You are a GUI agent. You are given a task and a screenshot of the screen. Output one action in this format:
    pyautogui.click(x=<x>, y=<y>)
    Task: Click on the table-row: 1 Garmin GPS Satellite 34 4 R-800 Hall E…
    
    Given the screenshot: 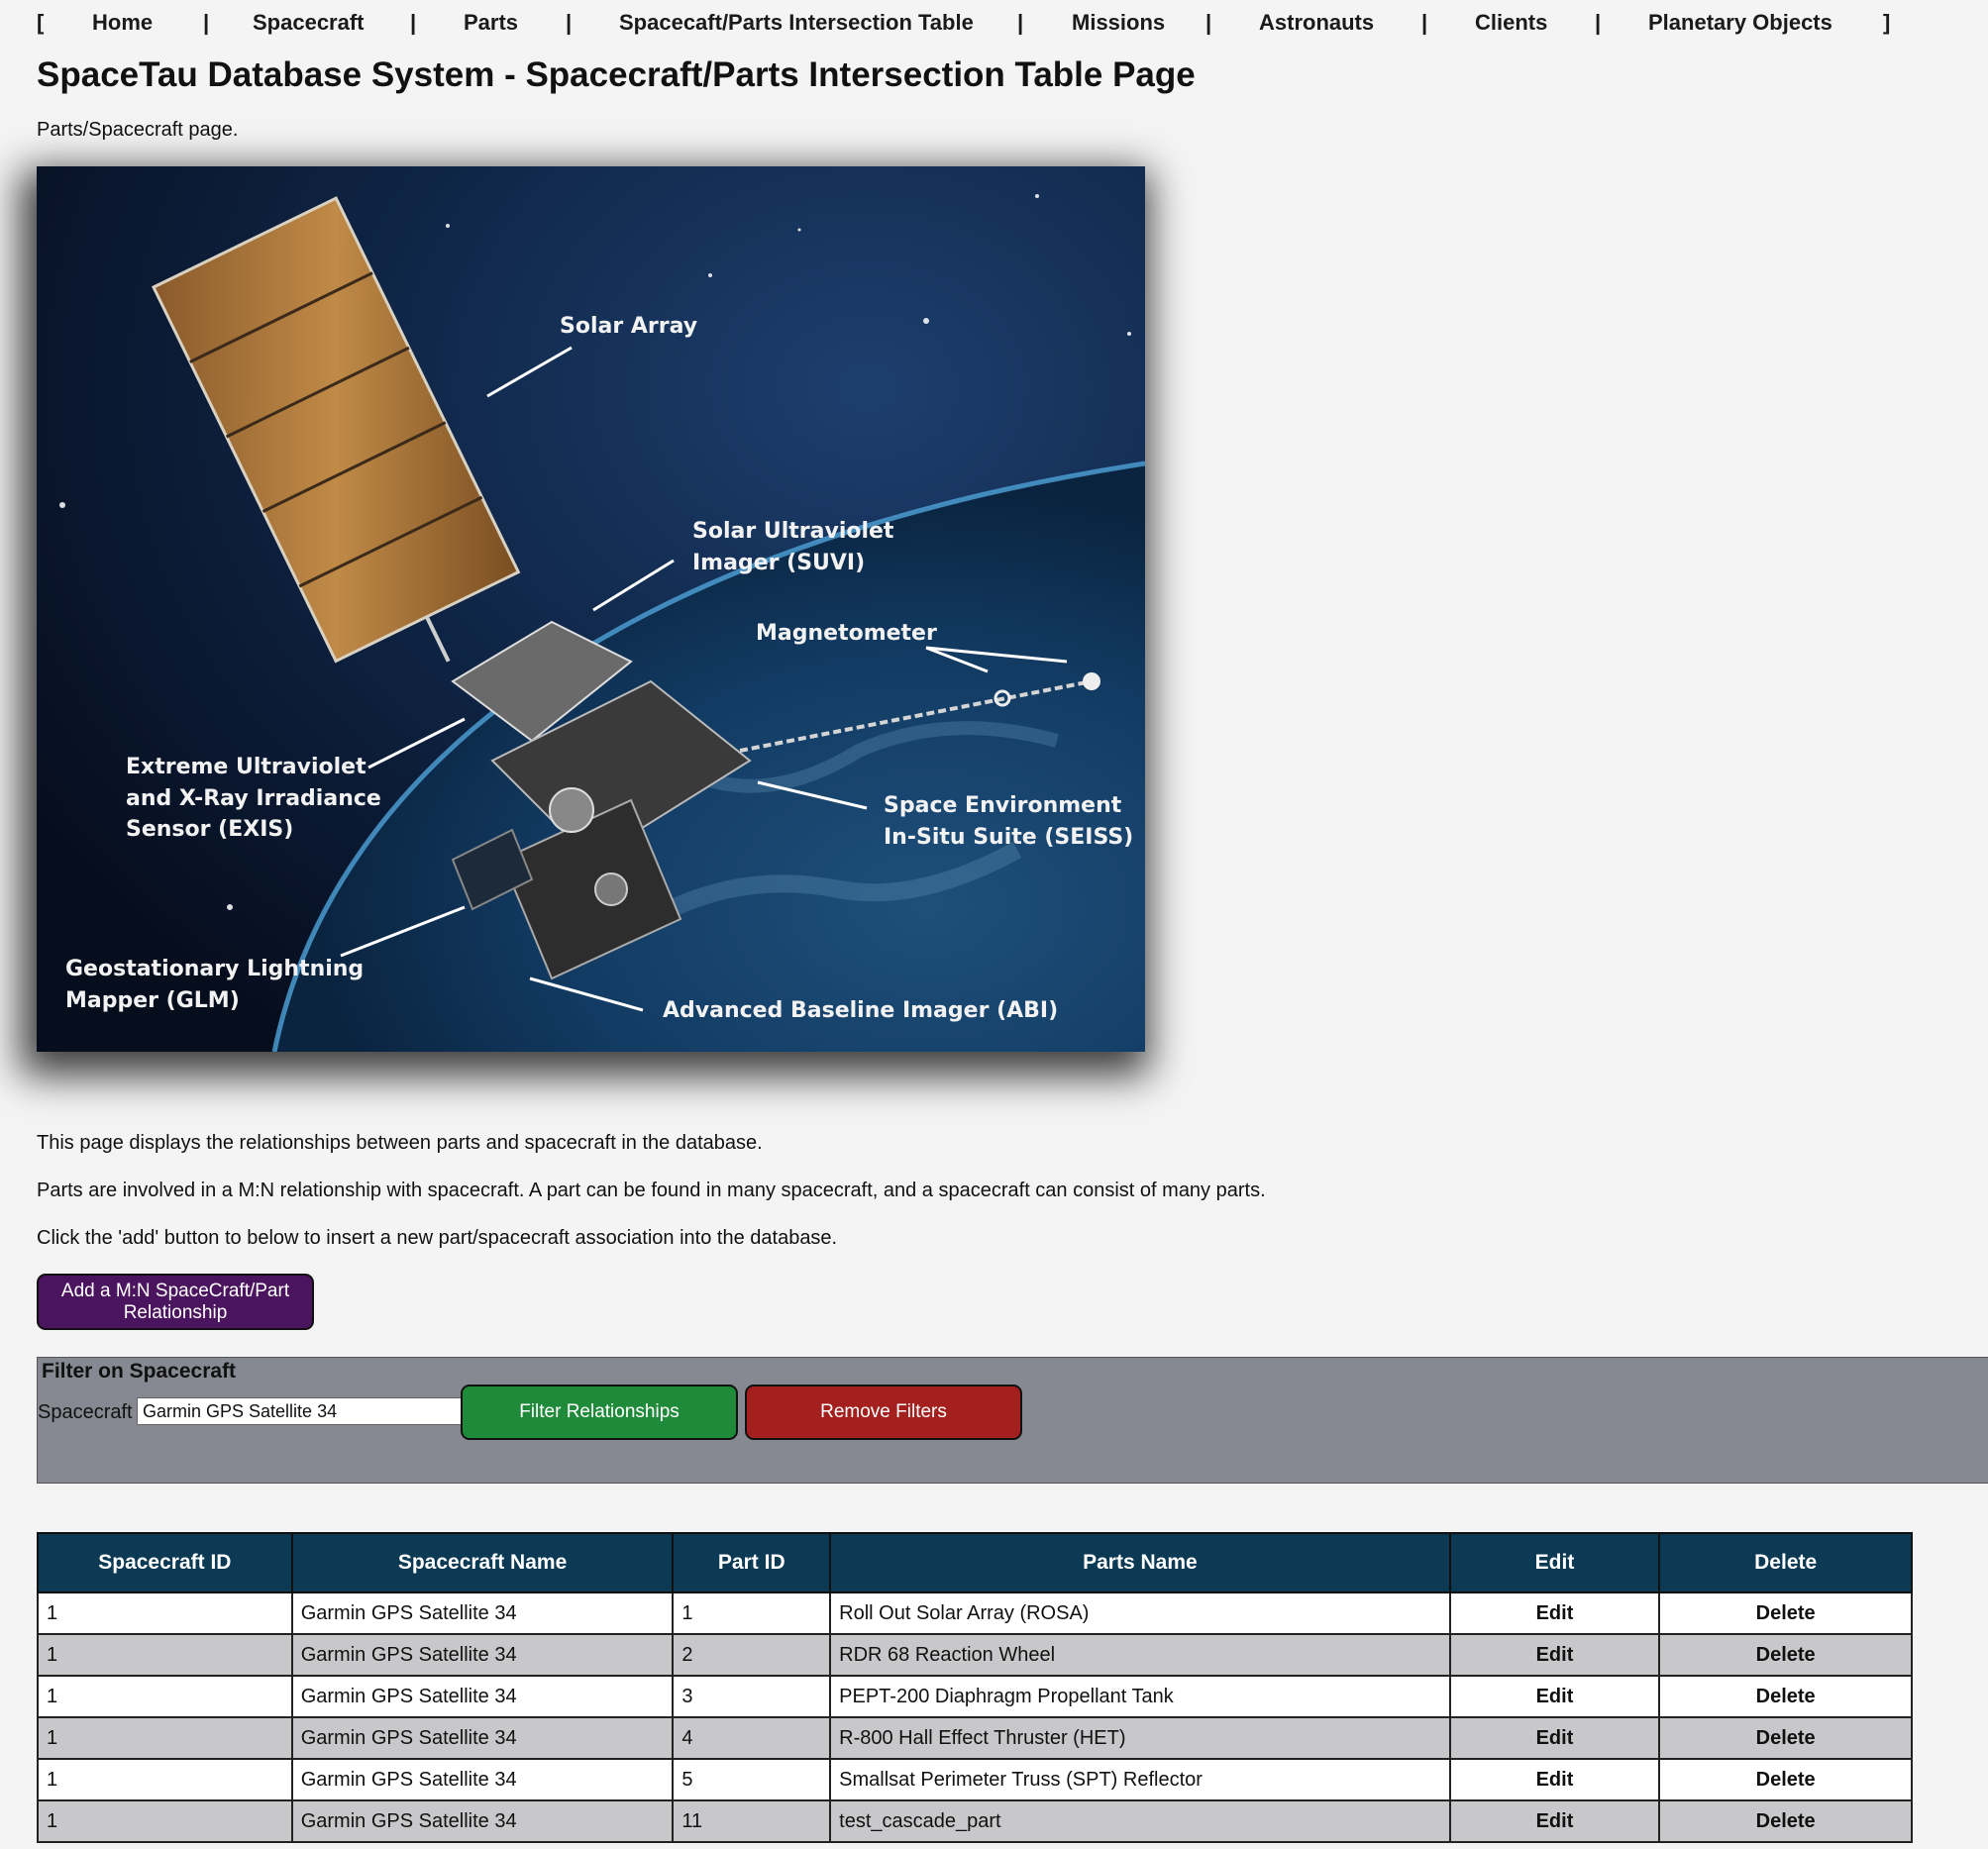 What is the action you would take?
    pyautogui.click(x=975, y=1738)
    